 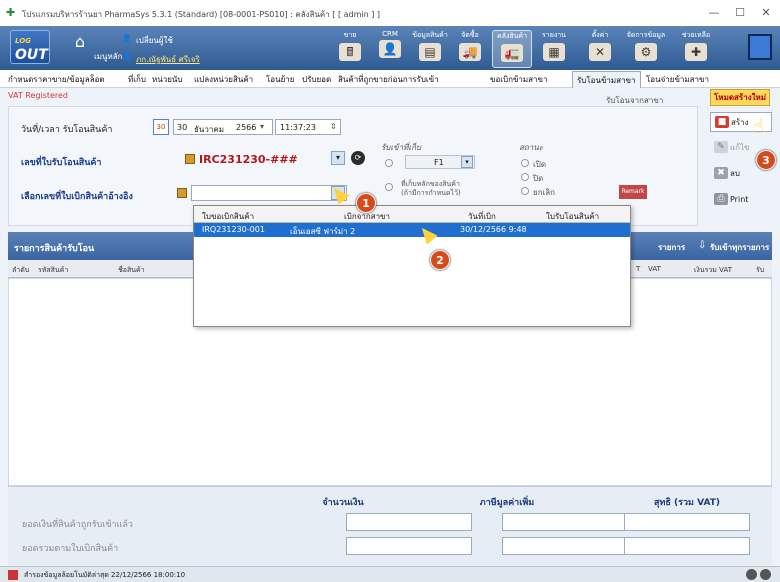 What do you see at coordinates (687, 503) in the screenshot?
I see `total-net-header: สุทธิ (รวม VAT)` at bounding box center [687, 503].